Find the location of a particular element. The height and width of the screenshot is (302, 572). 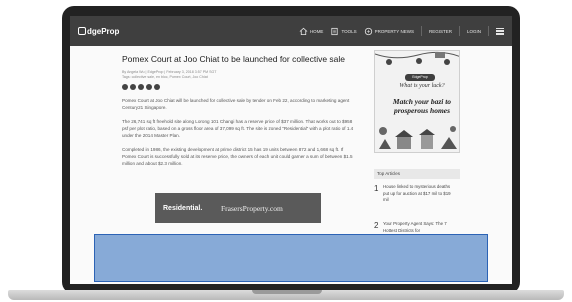

ad-brand-pill: EdgeProp is located at coordinates (420, 77).